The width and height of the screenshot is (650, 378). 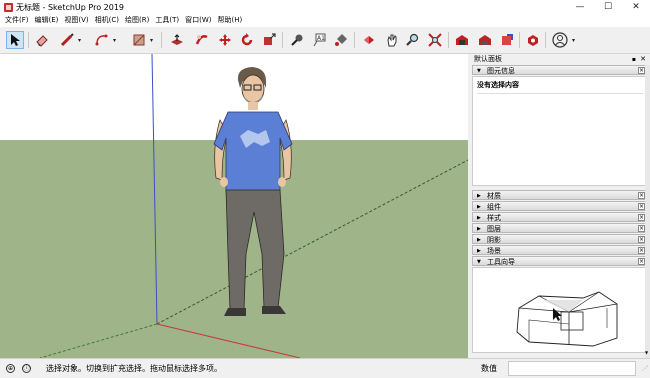 I want to click on warehouse-icon, so click(x=462, y=40).